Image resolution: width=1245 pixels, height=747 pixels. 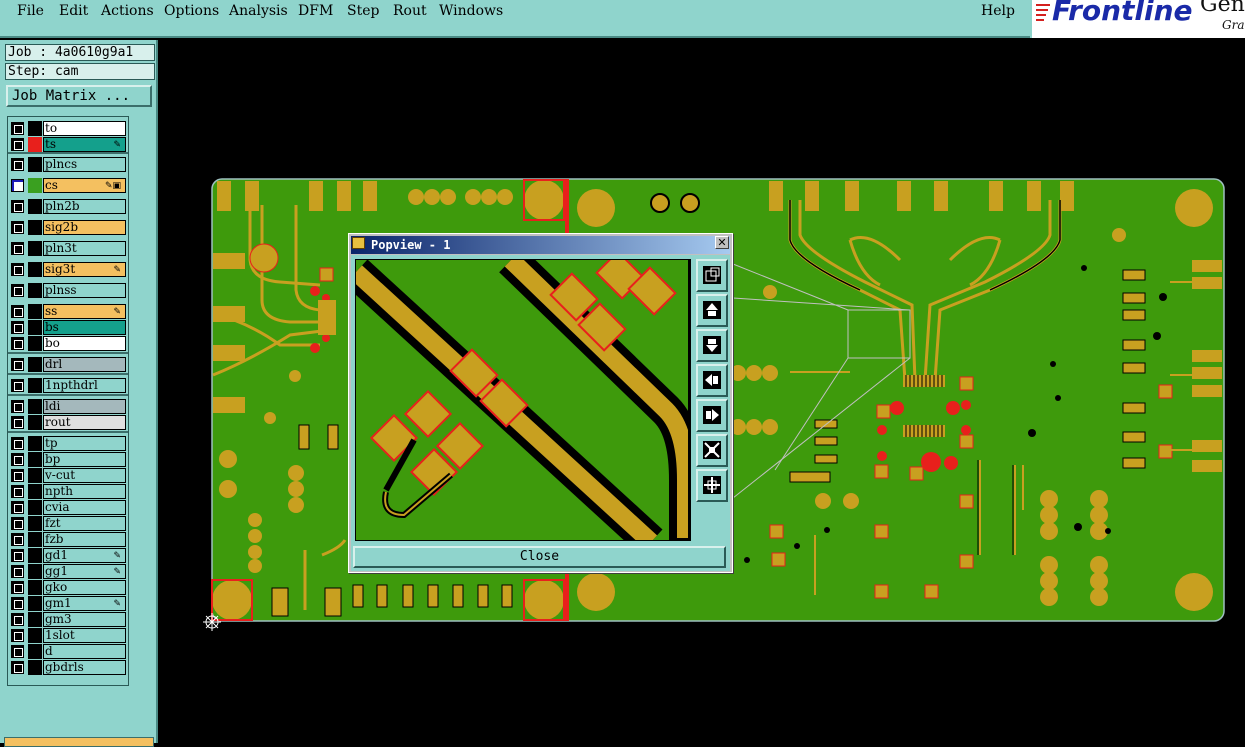 I want to click on layer-row-npth: npth, so click(x=68, y=491).